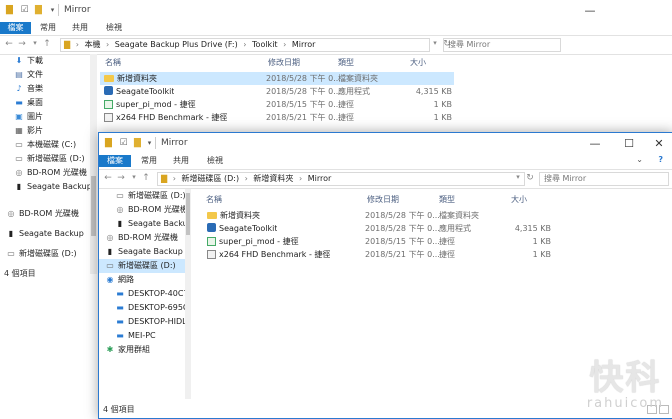 This screenshot has width=672, height=419. I want to click on sidebar-item: ▬ DESKTOP-695G, so click(142, 308).